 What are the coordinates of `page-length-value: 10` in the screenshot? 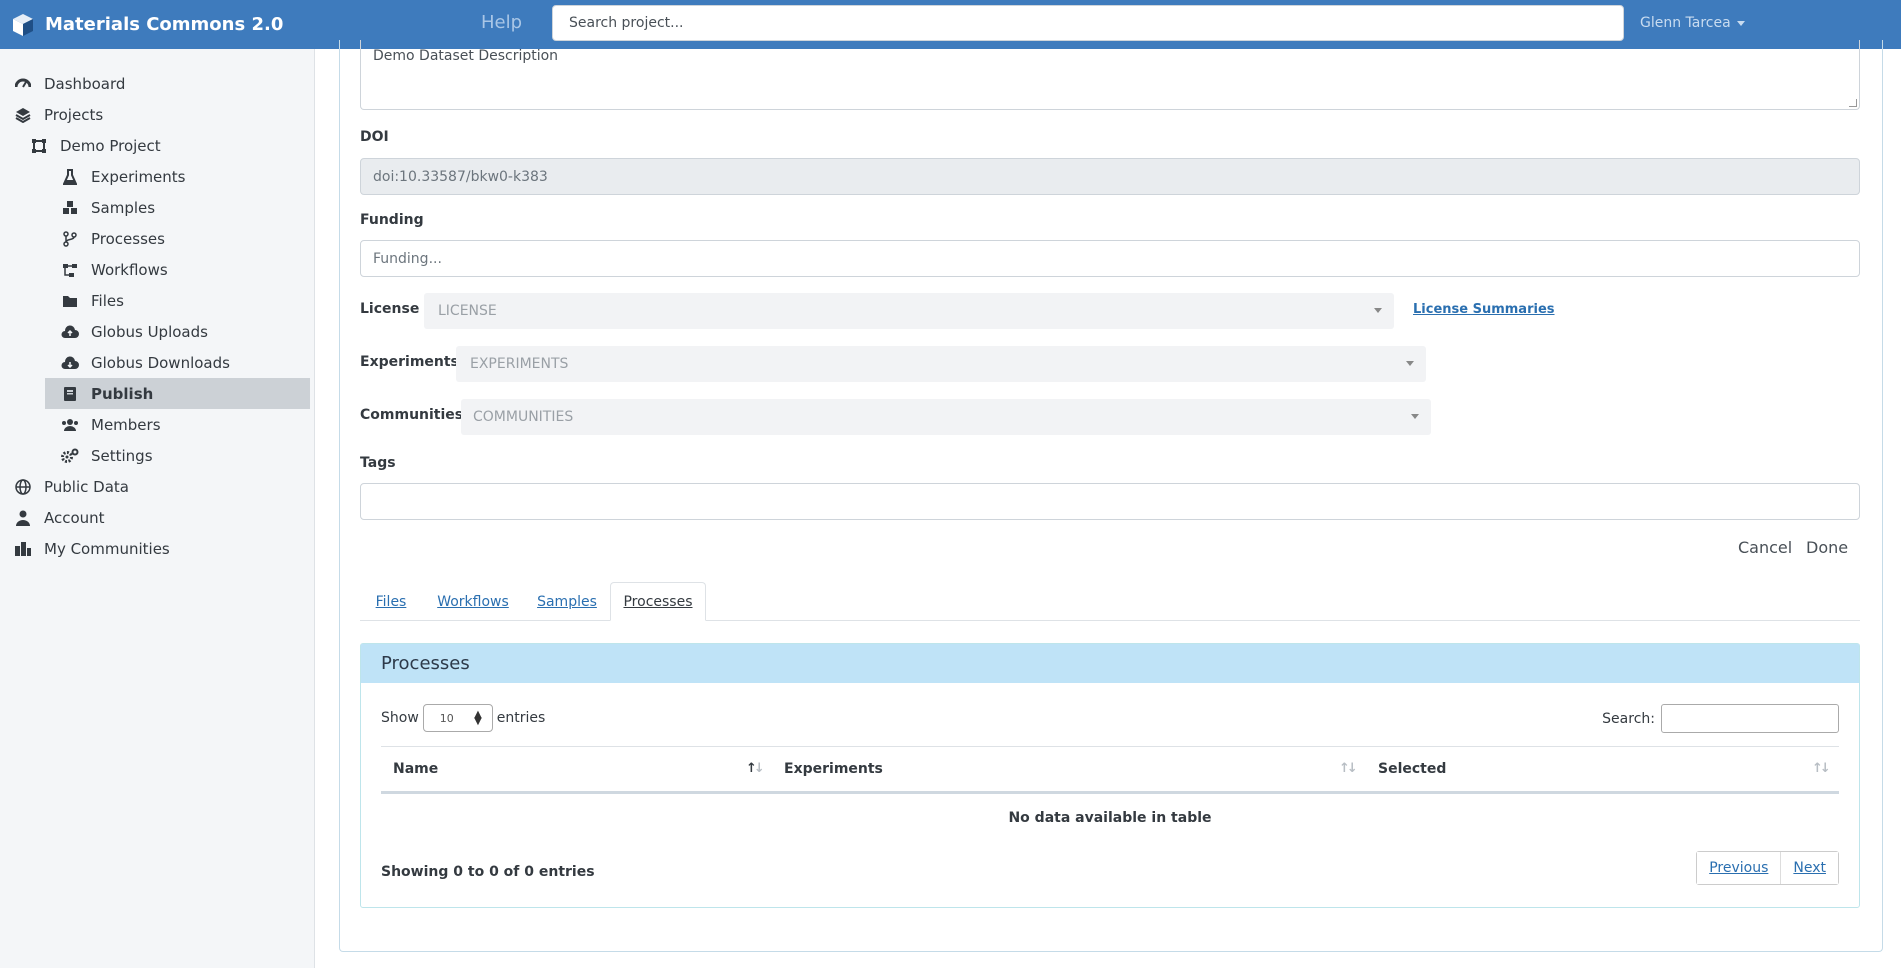 It's located at (446, 718).